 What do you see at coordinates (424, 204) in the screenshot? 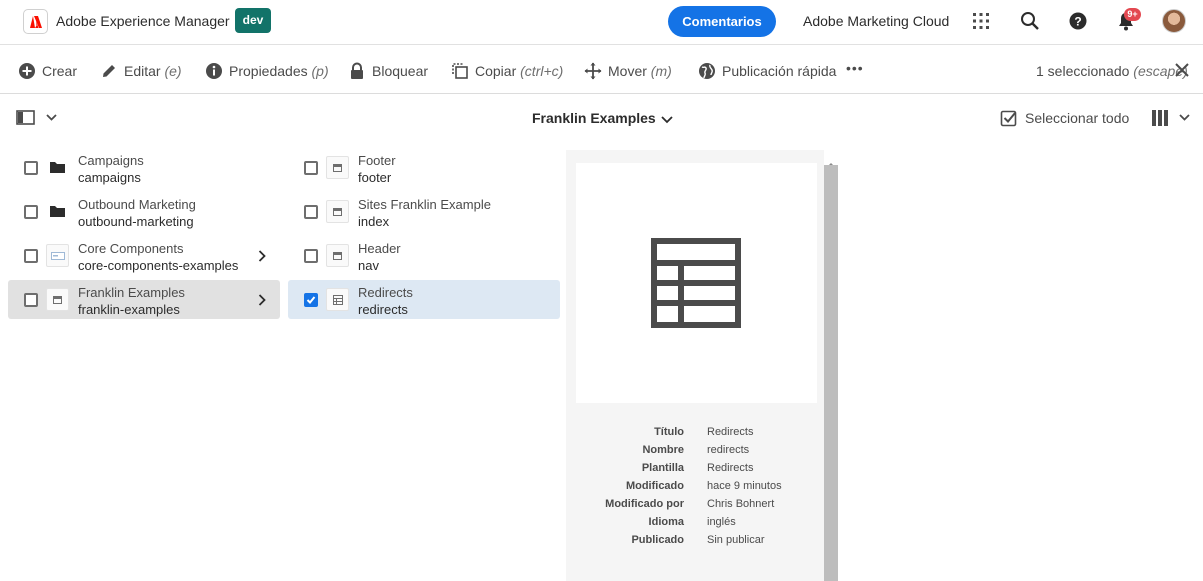
I see `item-title: Sites Franklin Example` at bounding box center [424, 204].